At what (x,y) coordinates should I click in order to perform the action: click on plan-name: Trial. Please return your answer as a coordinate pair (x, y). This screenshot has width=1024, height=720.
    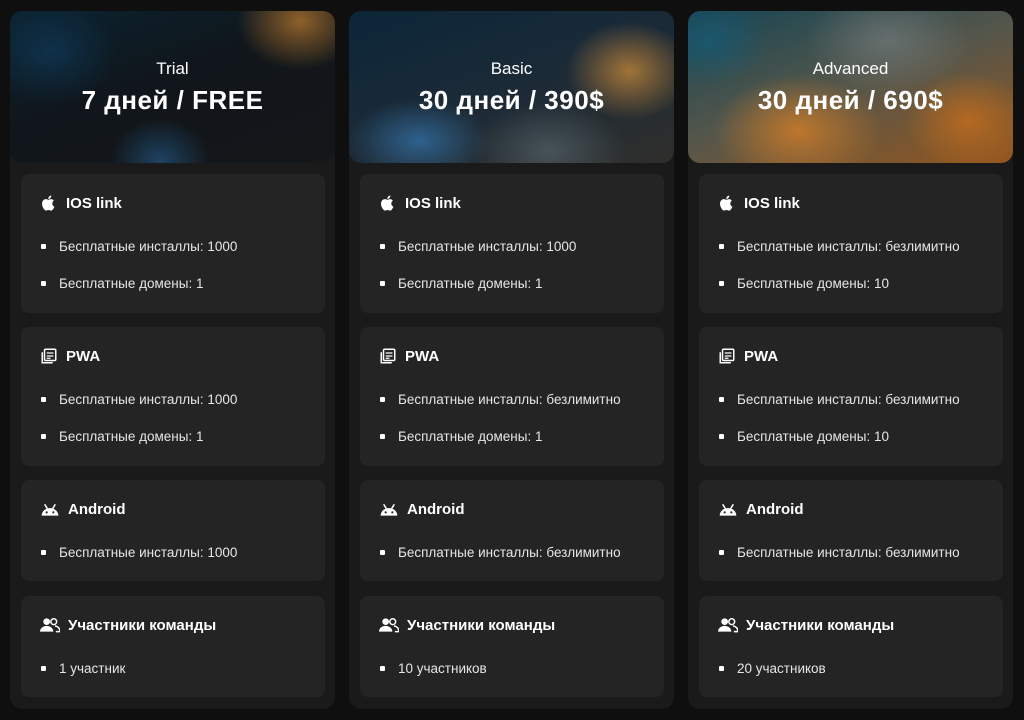
    Looking at the image, I should click on (172, 68).